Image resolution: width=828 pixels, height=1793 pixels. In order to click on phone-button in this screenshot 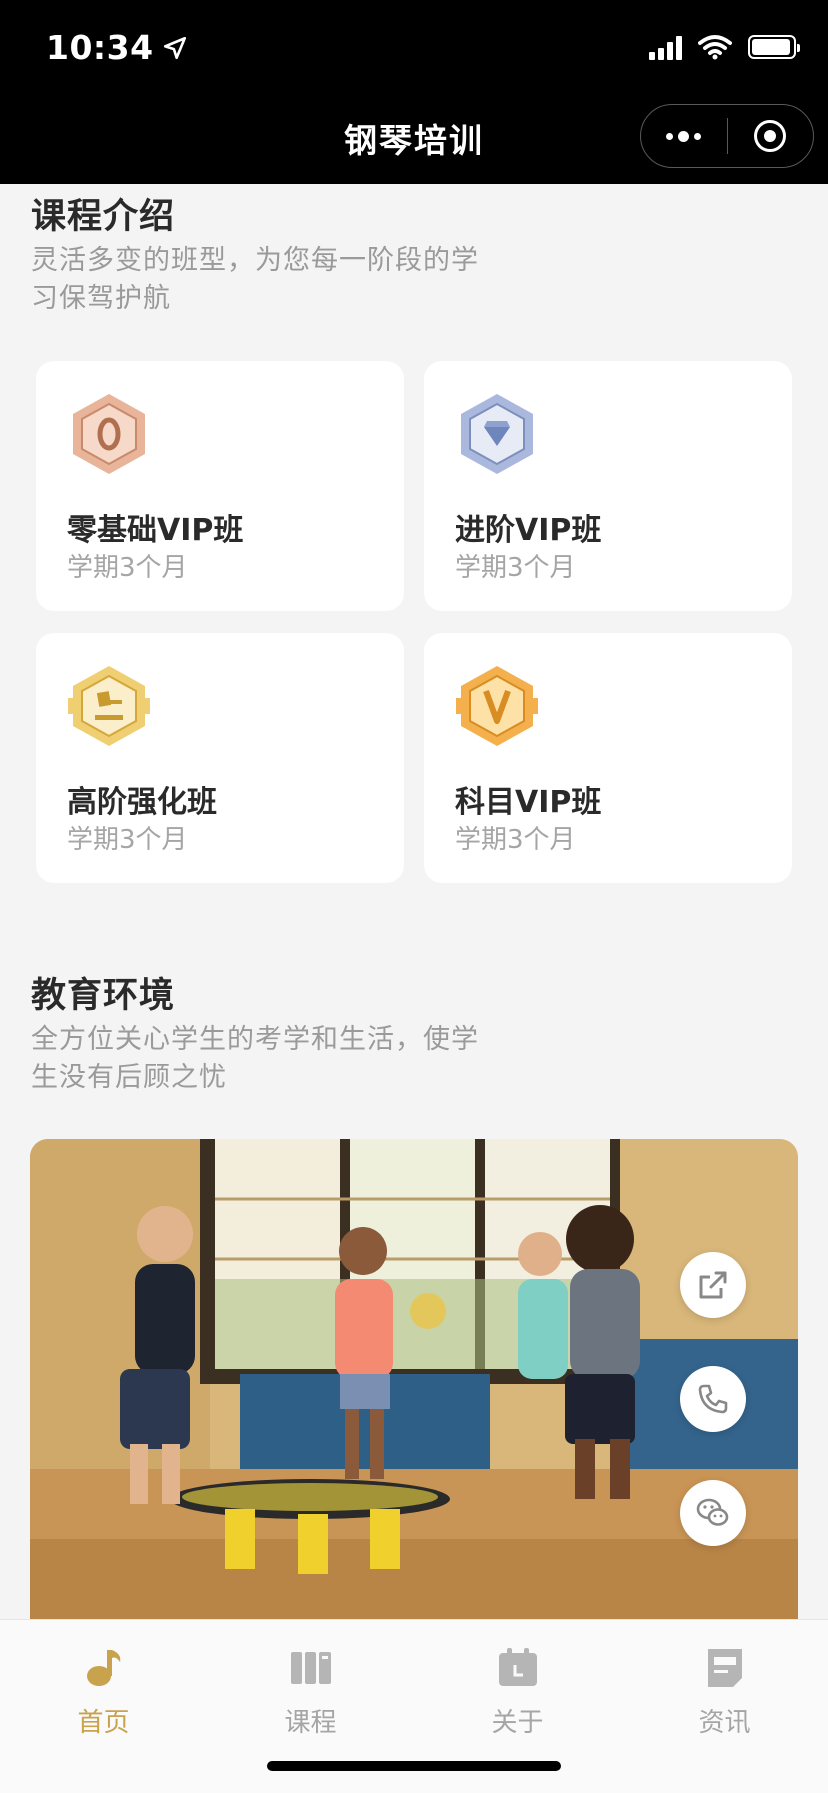, I will do `click(713, 1399)`.